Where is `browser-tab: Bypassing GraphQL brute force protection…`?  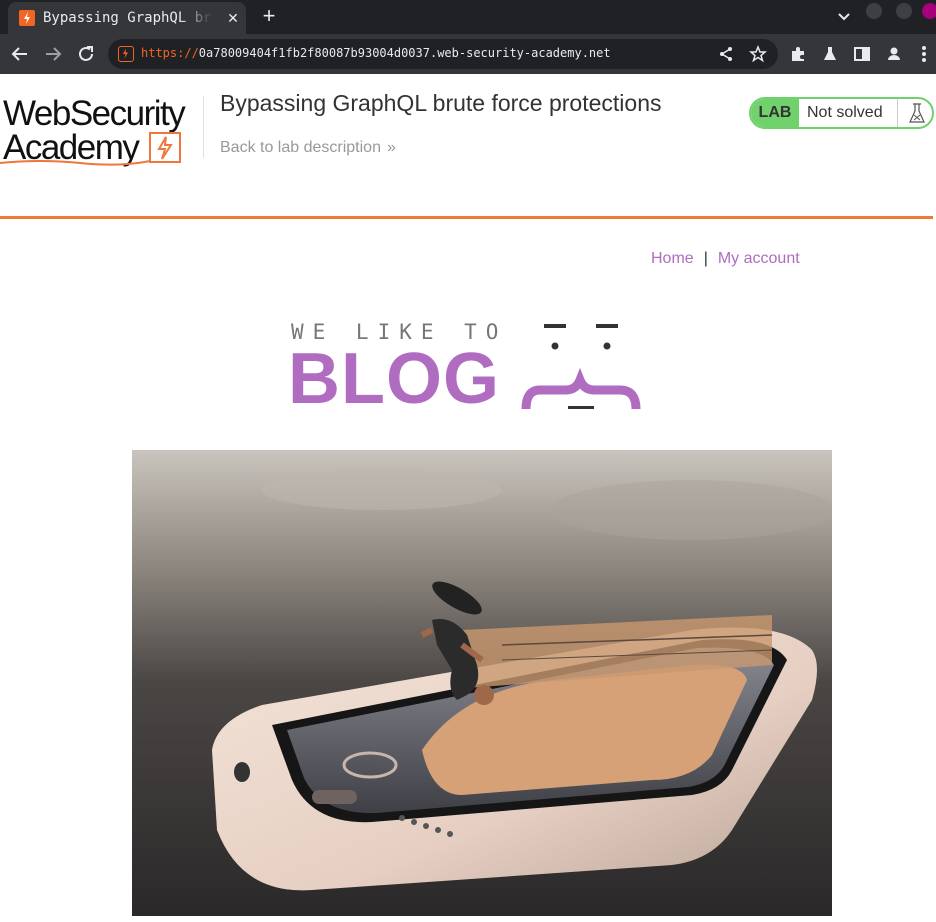 browser-tab: Bypassing GraphQL brute force protection… is located at coordinates (127, 18).